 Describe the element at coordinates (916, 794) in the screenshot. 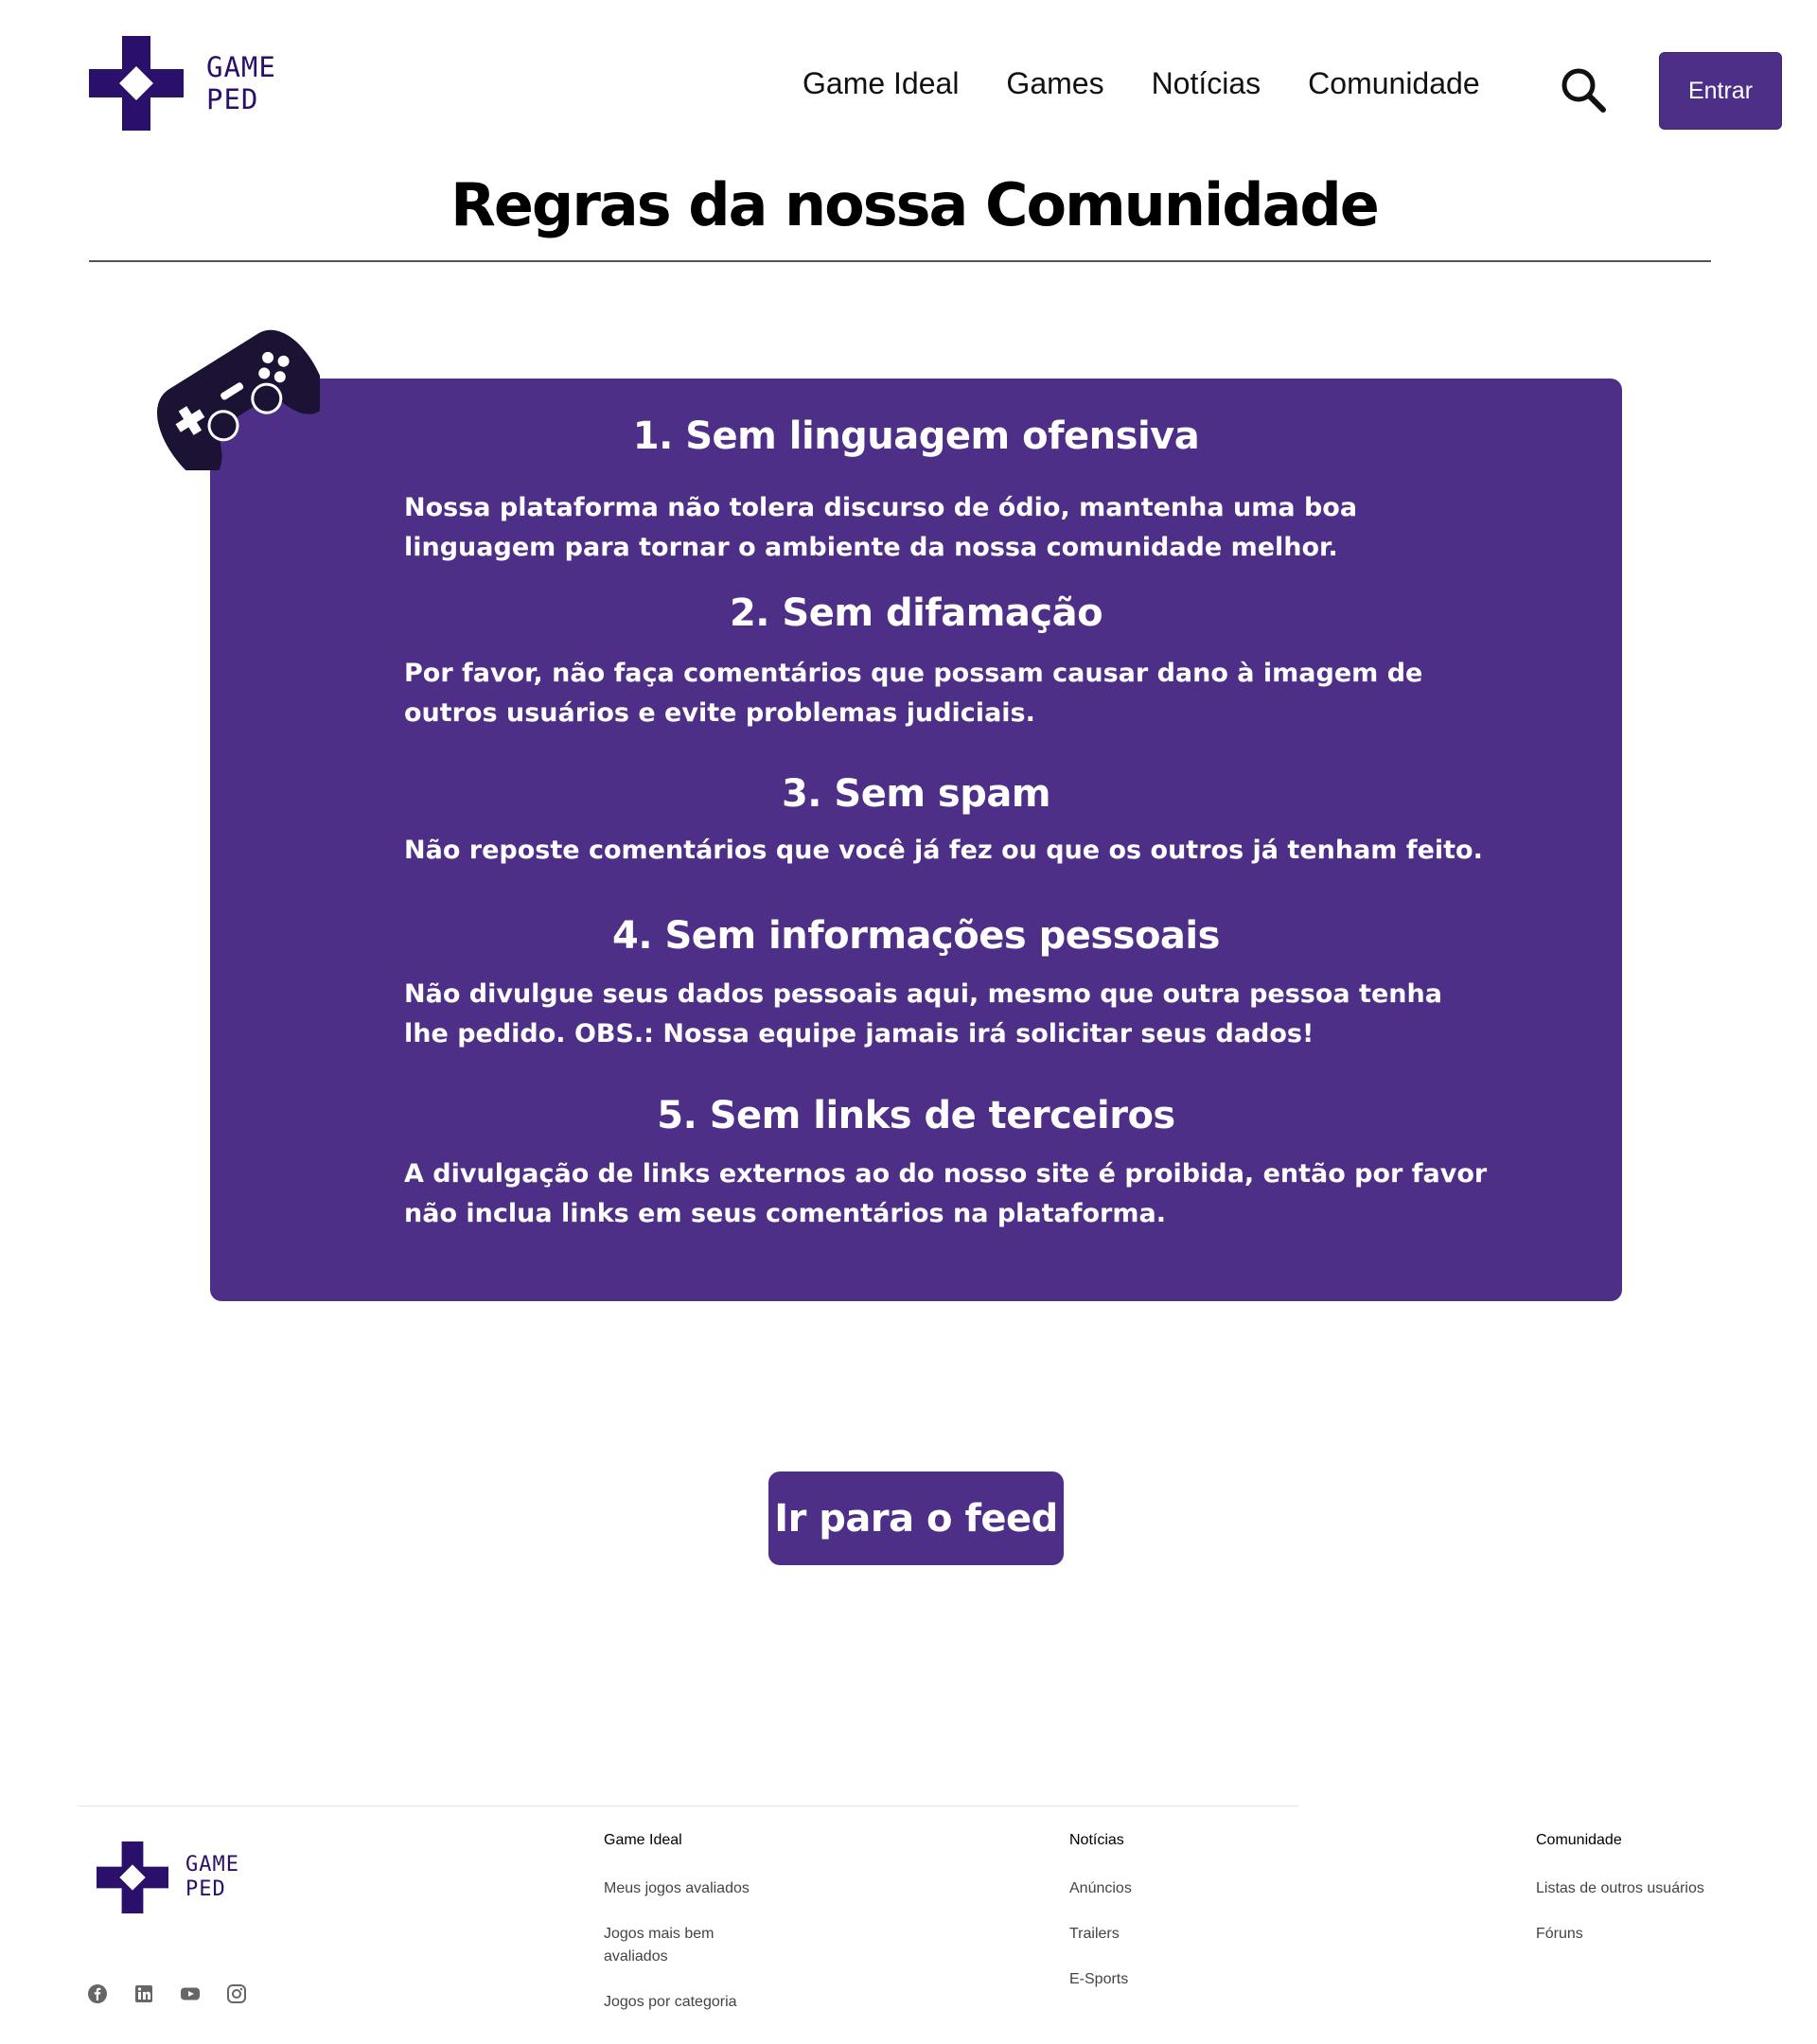

I see `rule-title: 3. Sem spam` at that location.